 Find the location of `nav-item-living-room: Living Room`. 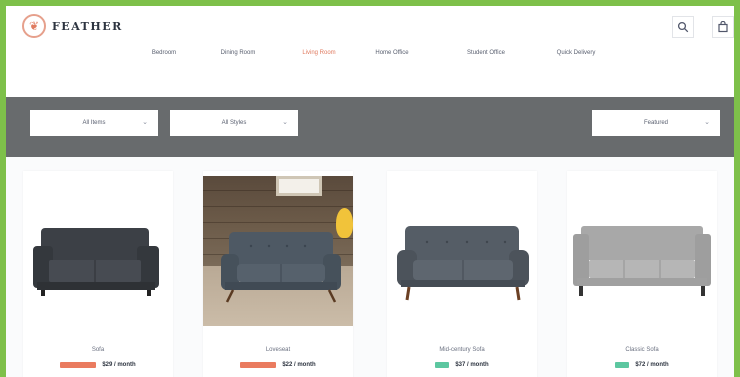

nav-item-living-room: Living Room is located at coordinates (318, 53).